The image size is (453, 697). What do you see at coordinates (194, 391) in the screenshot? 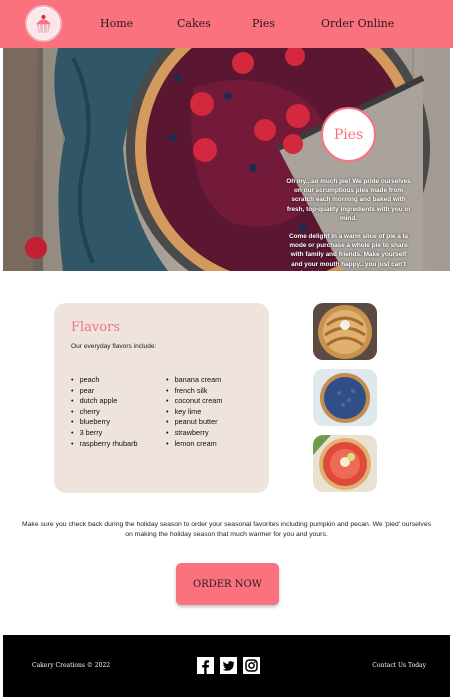
I see `list-item: french silk` at bounding box center [194, 391].